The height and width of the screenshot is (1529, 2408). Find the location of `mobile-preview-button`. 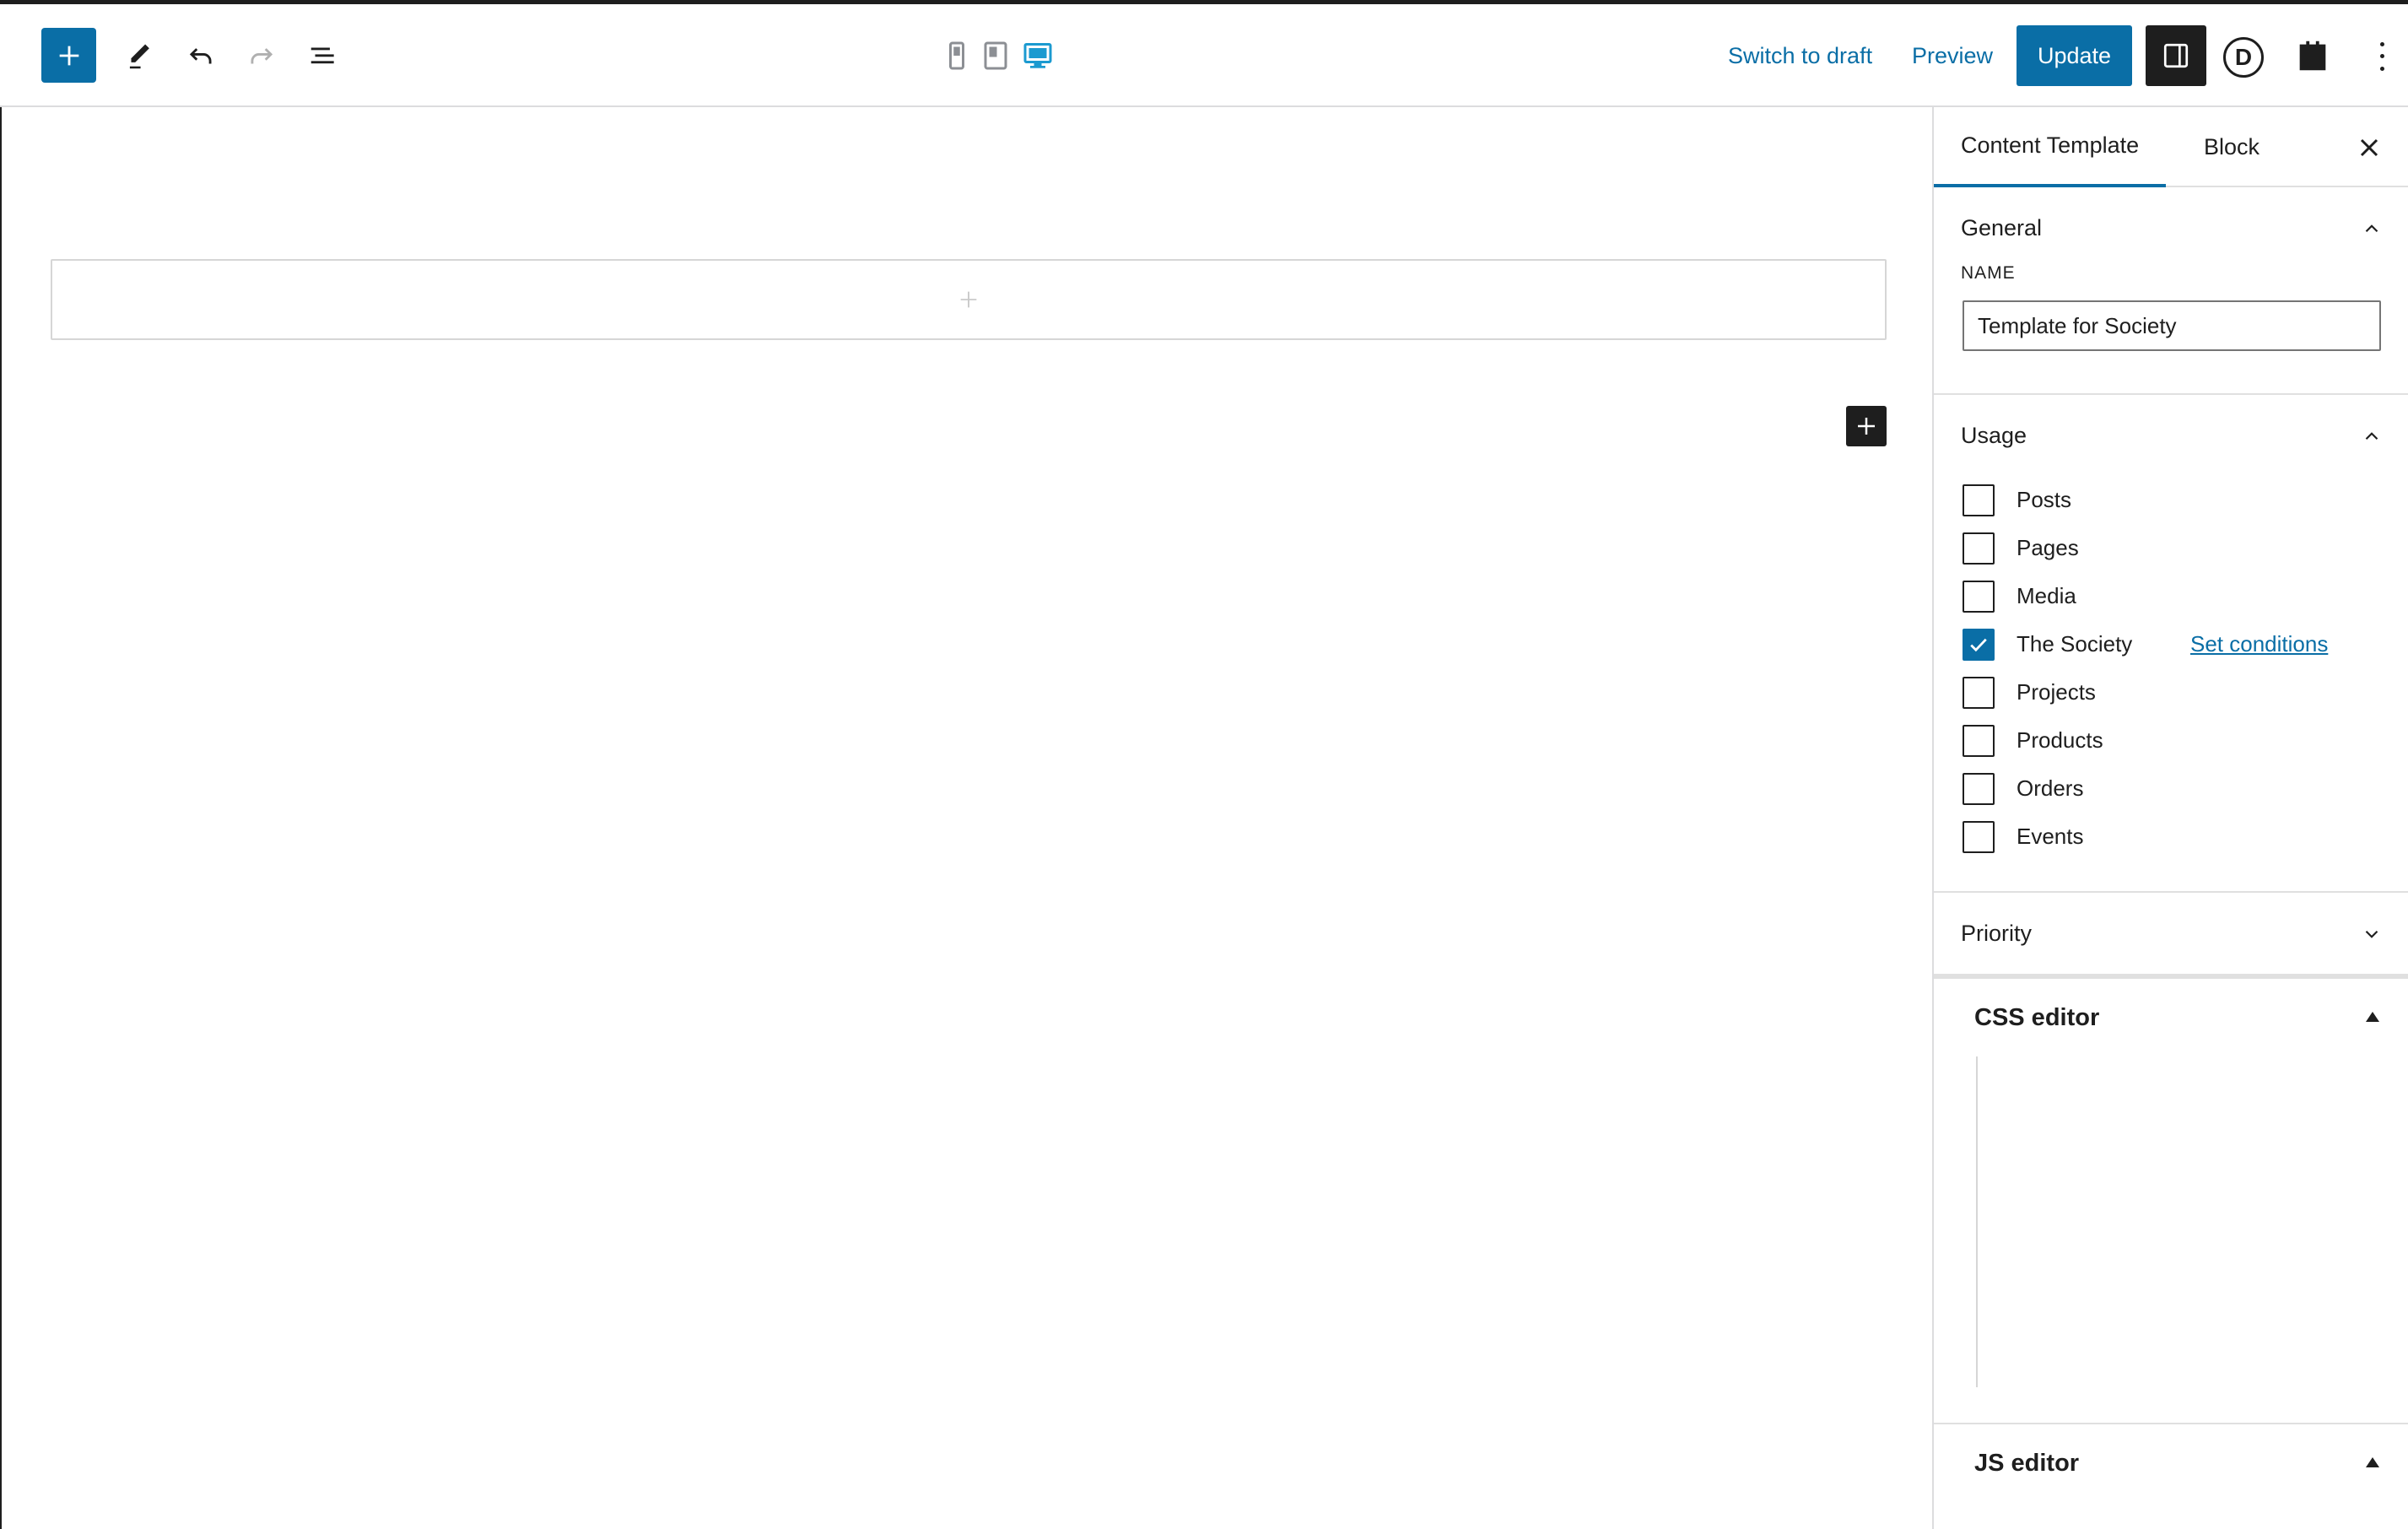

mobile-preview-button is located at coordinates (957, 56).